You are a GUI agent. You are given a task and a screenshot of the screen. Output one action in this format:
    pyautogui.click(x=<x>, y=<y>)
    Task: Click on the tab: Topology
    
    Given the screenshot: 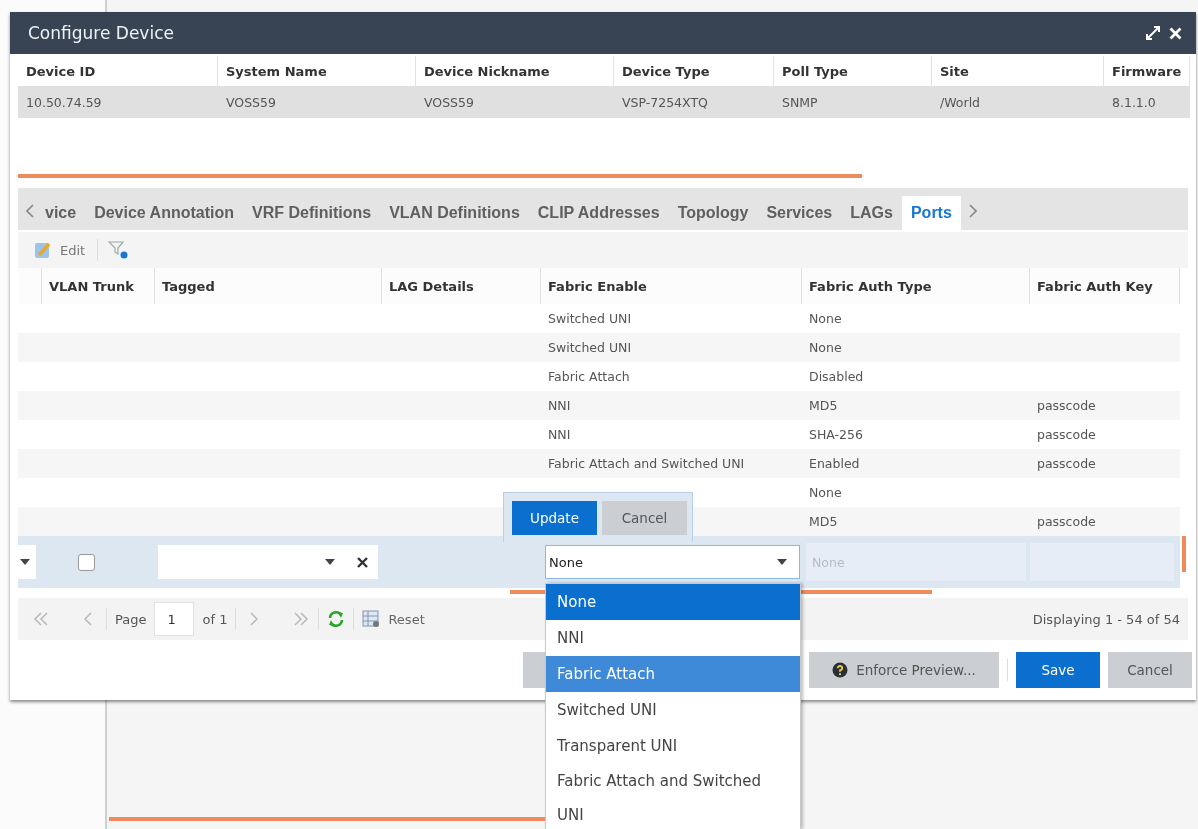 What is the action you would take?
    pyautogui.click(x=713, y=213)
    